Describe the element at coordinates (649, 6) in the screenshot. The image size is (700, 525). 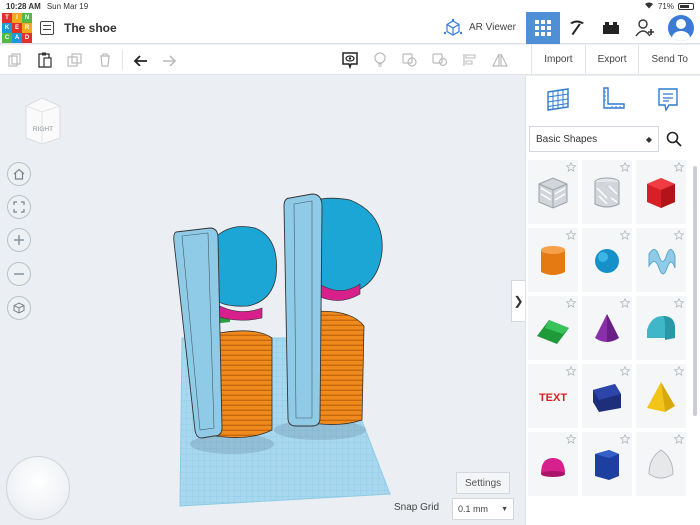
I see `wifi-icon` at that location.